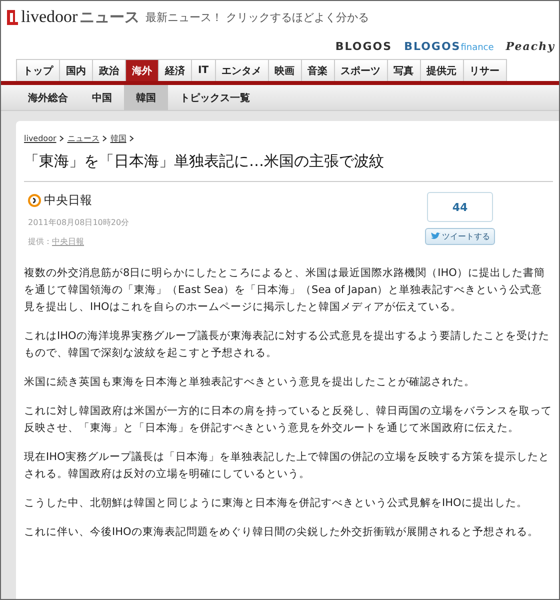  I want to click on nav-tab: 音楽, so click(317, 70).